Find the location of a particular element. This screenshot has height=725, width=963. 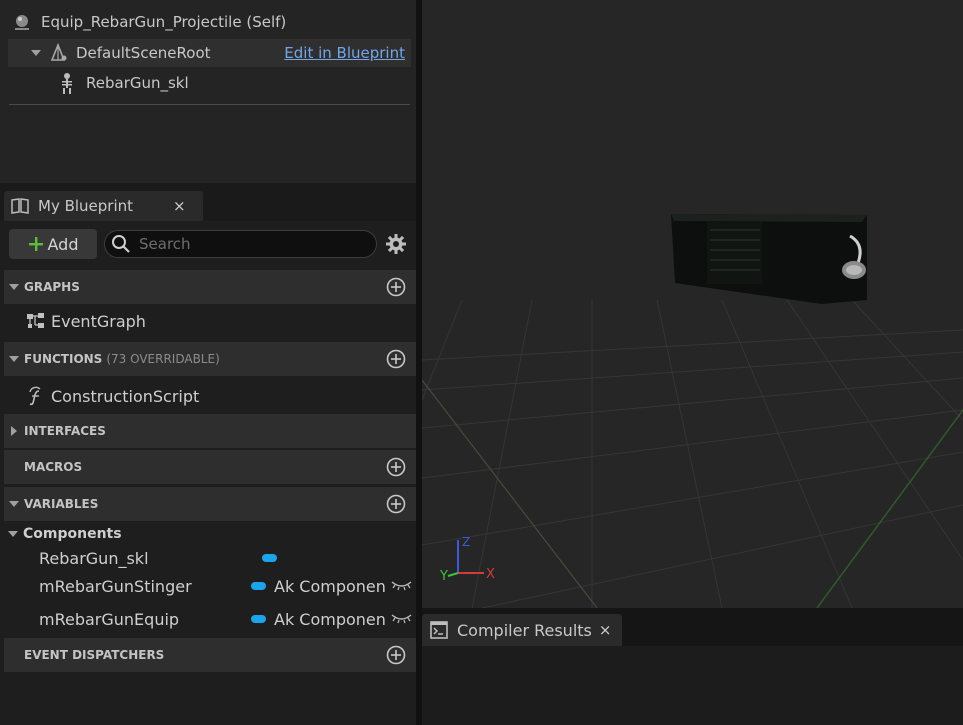

function-item-constructionscript: ConstructionScript is located at coordinates (112, 396).